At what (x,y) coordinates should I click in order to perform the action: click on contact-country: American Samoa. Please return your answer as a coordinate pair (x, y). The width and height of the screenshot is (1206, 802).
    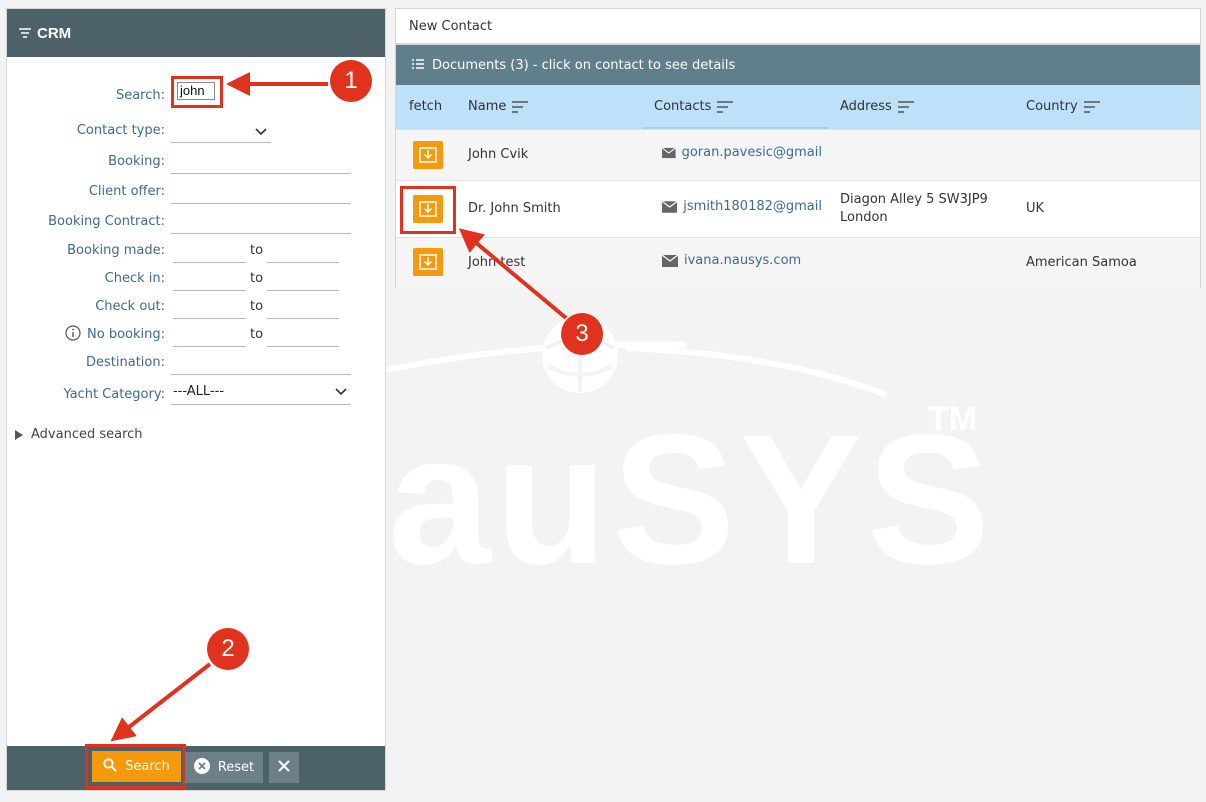
    Looking at the image, I should click on (1081, 262).